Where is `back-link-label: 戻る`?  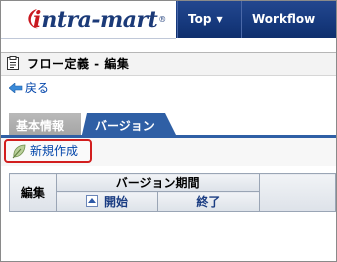 back-link-label: 戻る is located at coordinates (37, 88).